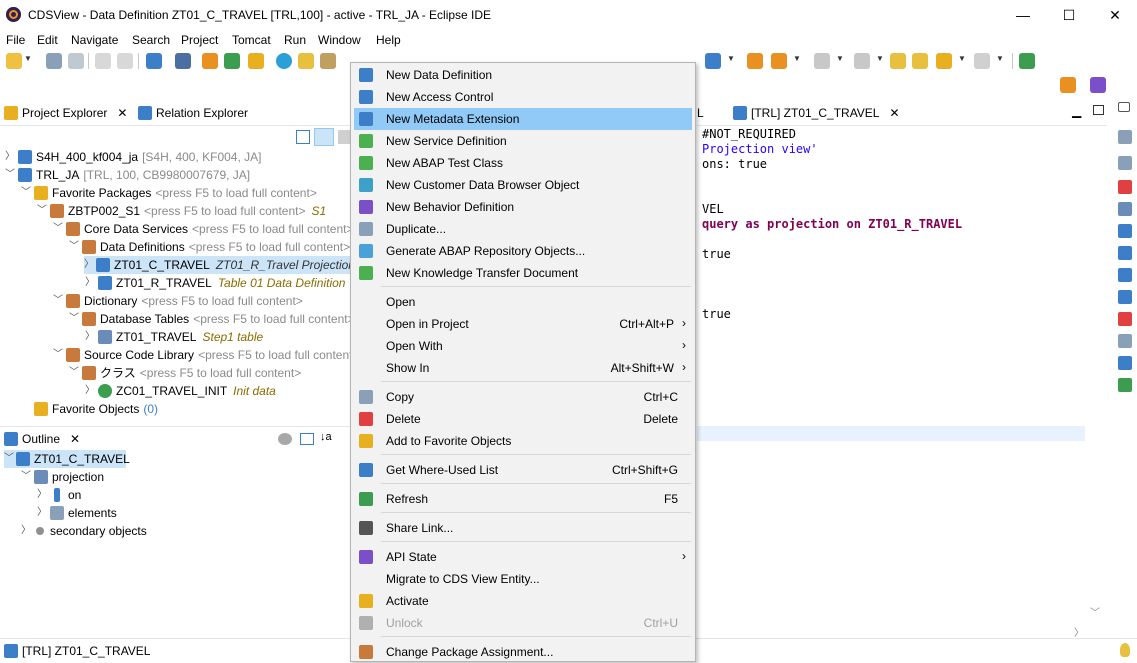 The width and height of the screenshot is (1137, 663). Describe the element at coordinates (779, 61) in the screenshot. I see `brush-icon` at that location.